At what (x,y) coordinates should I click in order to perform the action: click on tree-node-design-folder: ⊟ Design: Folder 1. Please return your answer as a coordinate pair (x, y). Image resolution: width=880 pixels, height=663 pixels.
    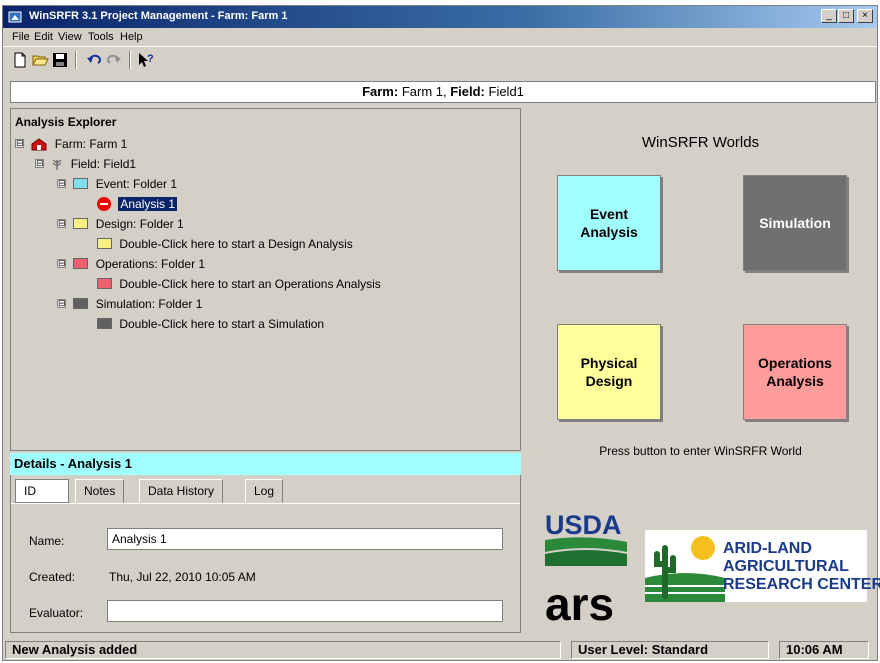
    Looking at the image, I should click on (120, 224).